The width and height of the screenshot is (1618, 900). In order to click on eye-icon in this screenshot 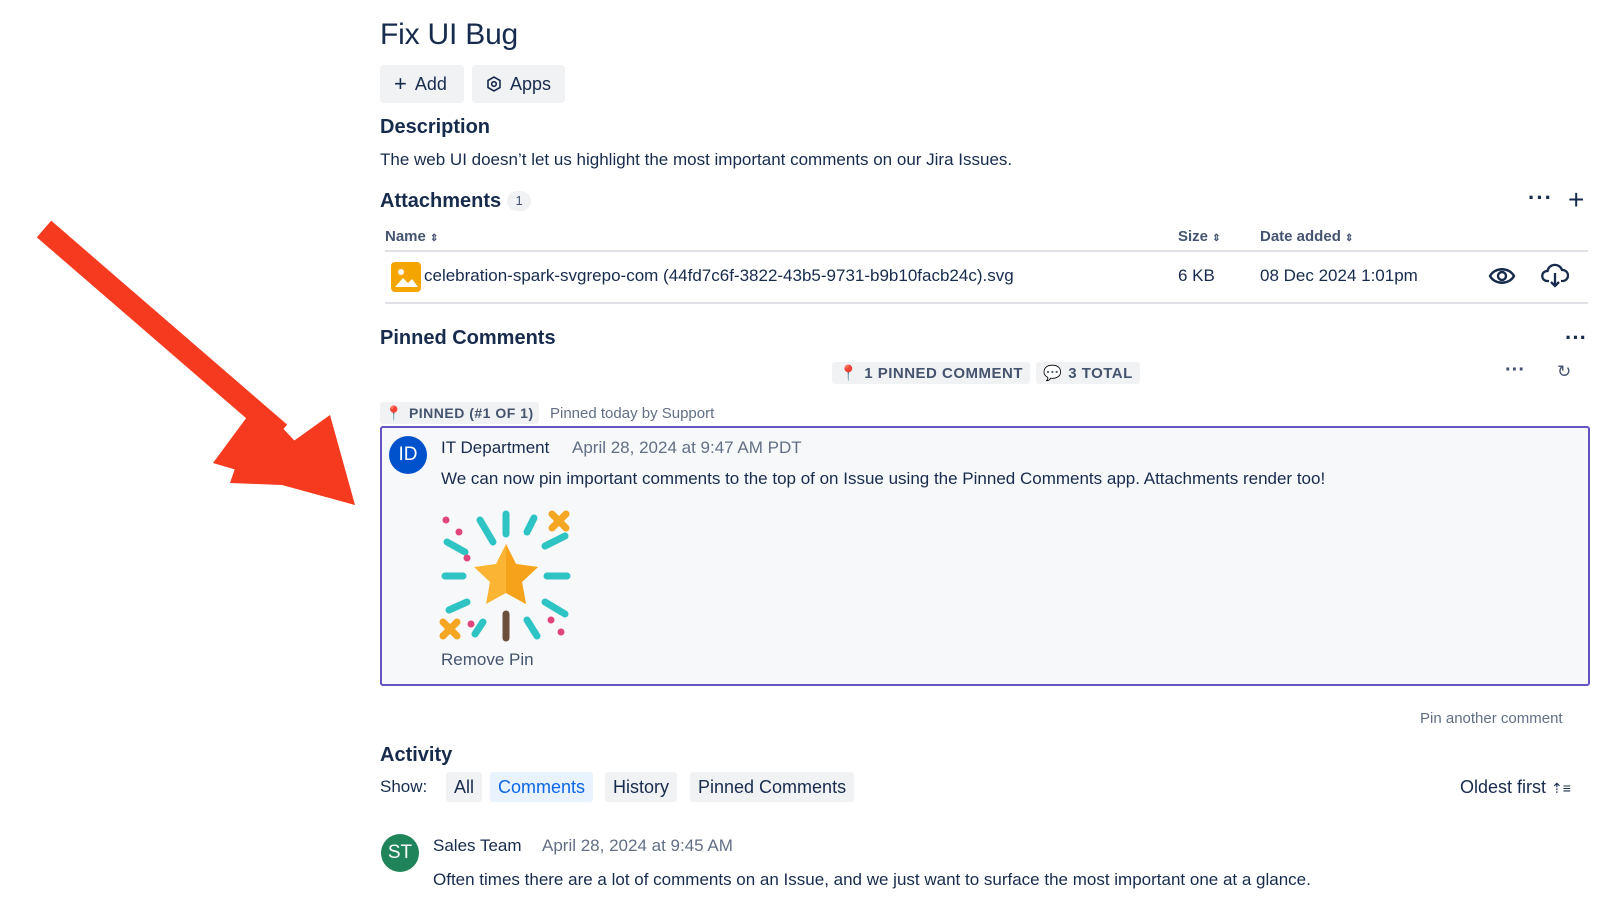, I will do `click(1502, 276)`.